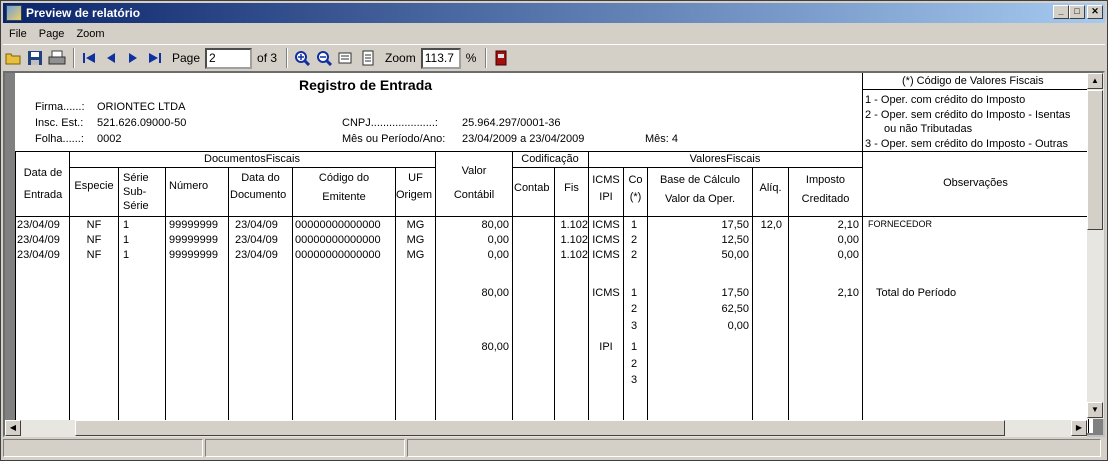  I want to click on vertical-scrollbar: ▲ ▼, so click(1095, 246).